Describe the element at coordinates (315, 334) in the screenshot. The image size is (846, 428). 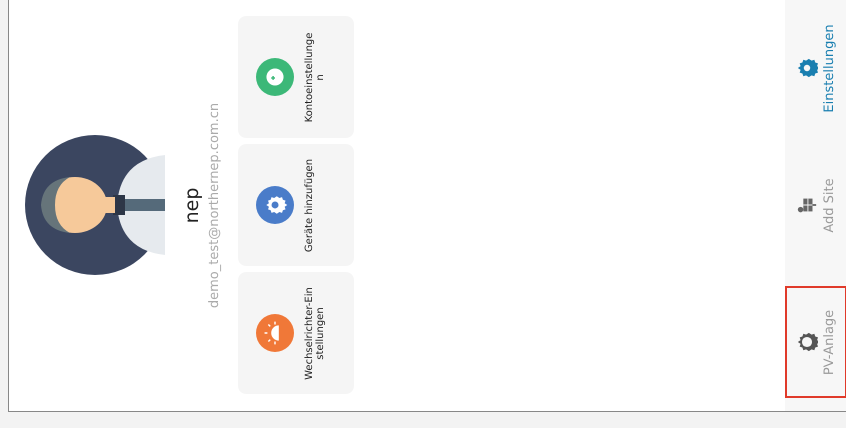
I see `card-label: Wechselrichter-Einstellungen` at that location.